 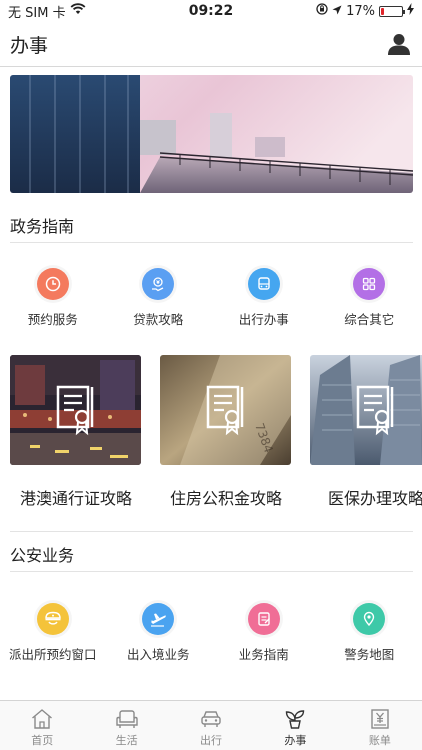 I want to click on tab-label: 生活, so click(x=126, y=740).